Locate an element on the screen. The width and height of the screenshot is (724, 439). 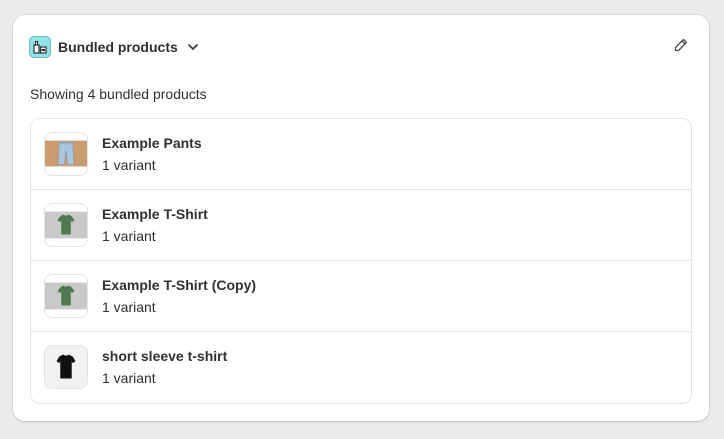
bundled-products-header: Bundled products is located at coordinates (114, 47).